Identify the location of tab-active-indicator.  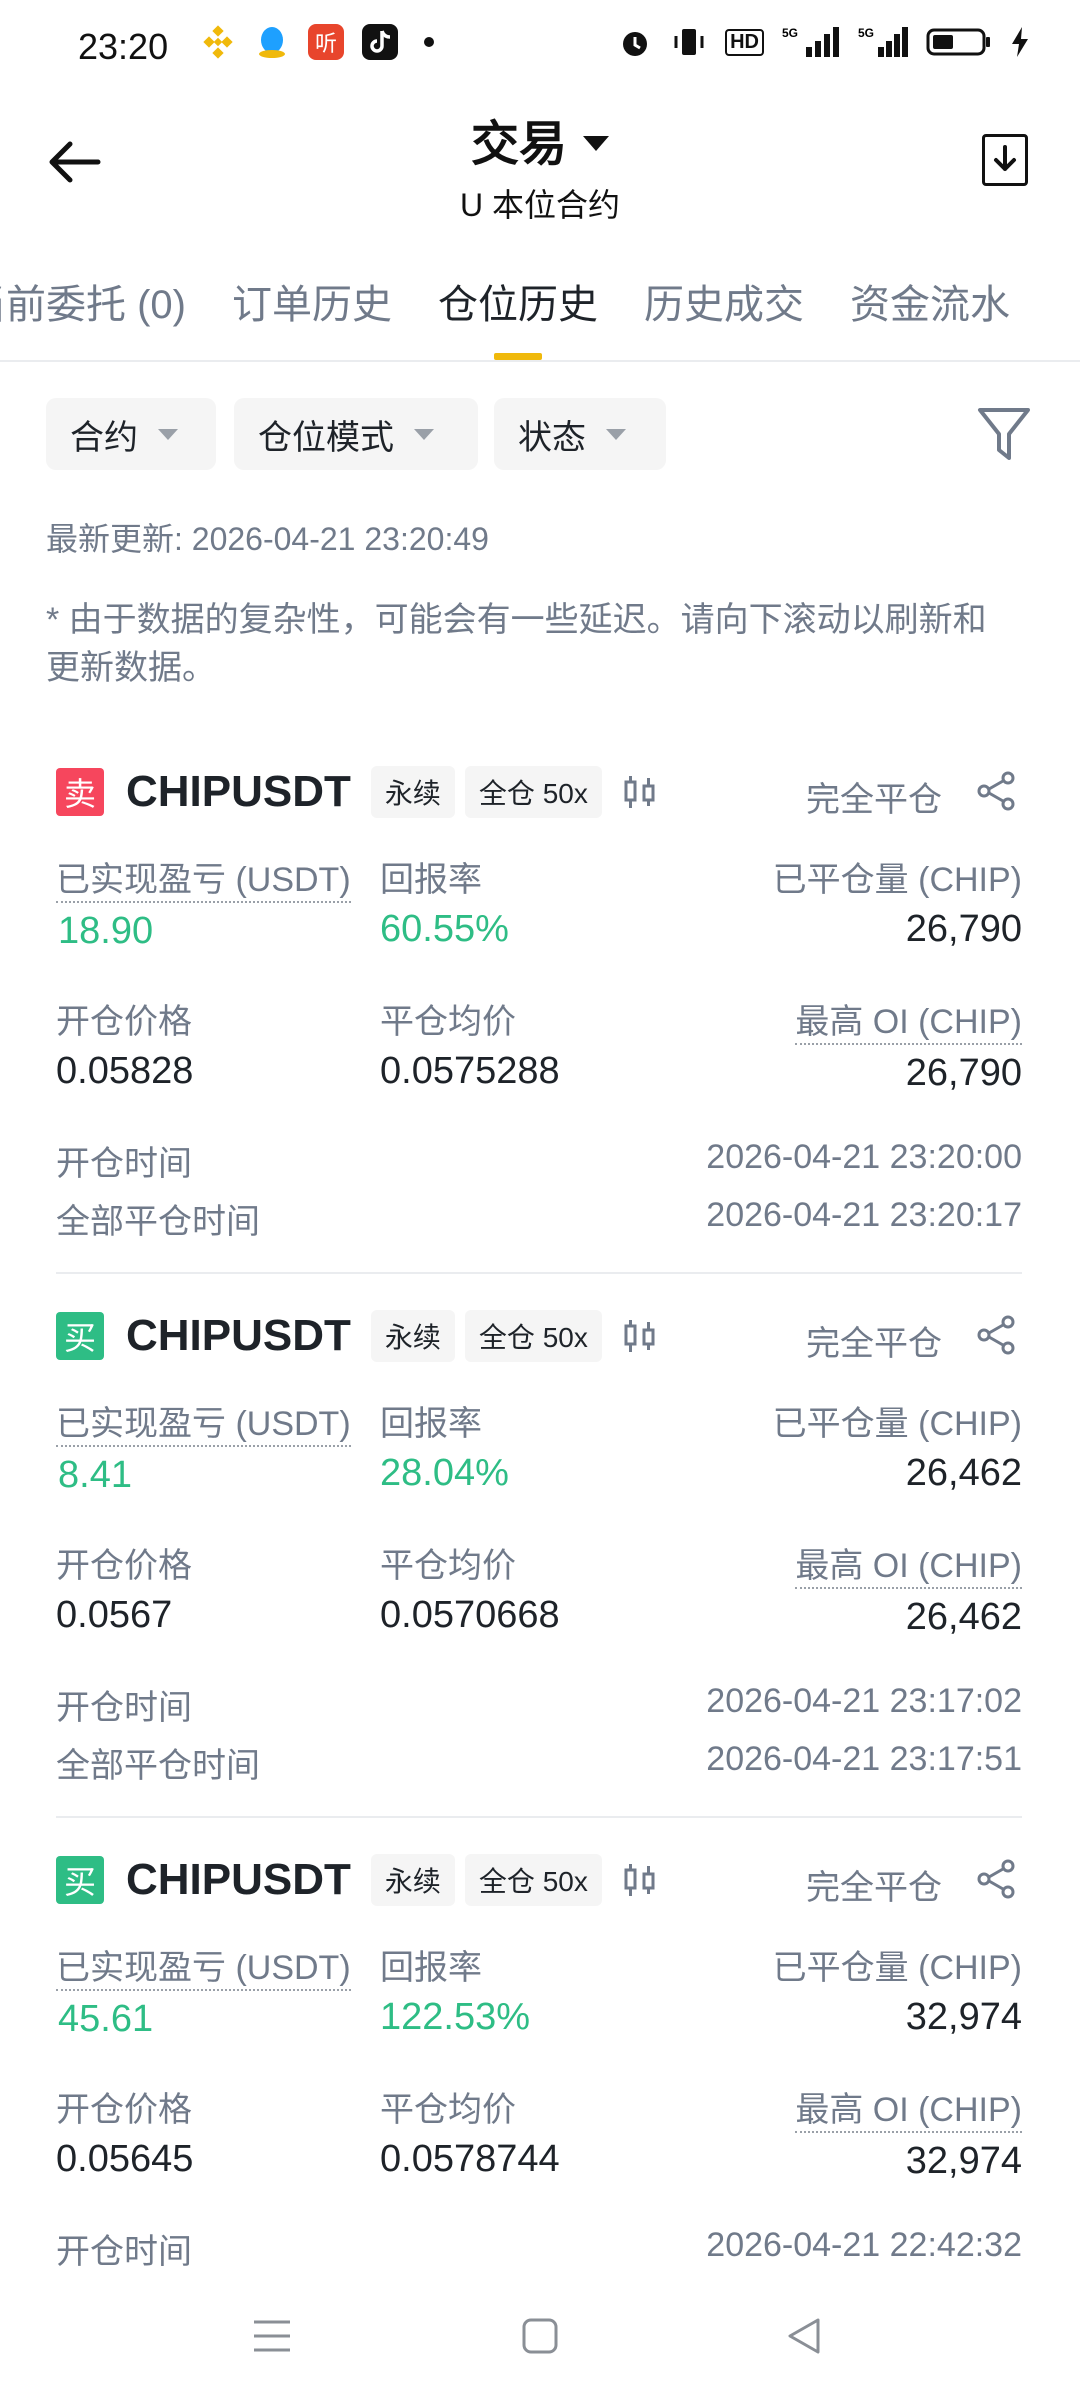
(518, 356).